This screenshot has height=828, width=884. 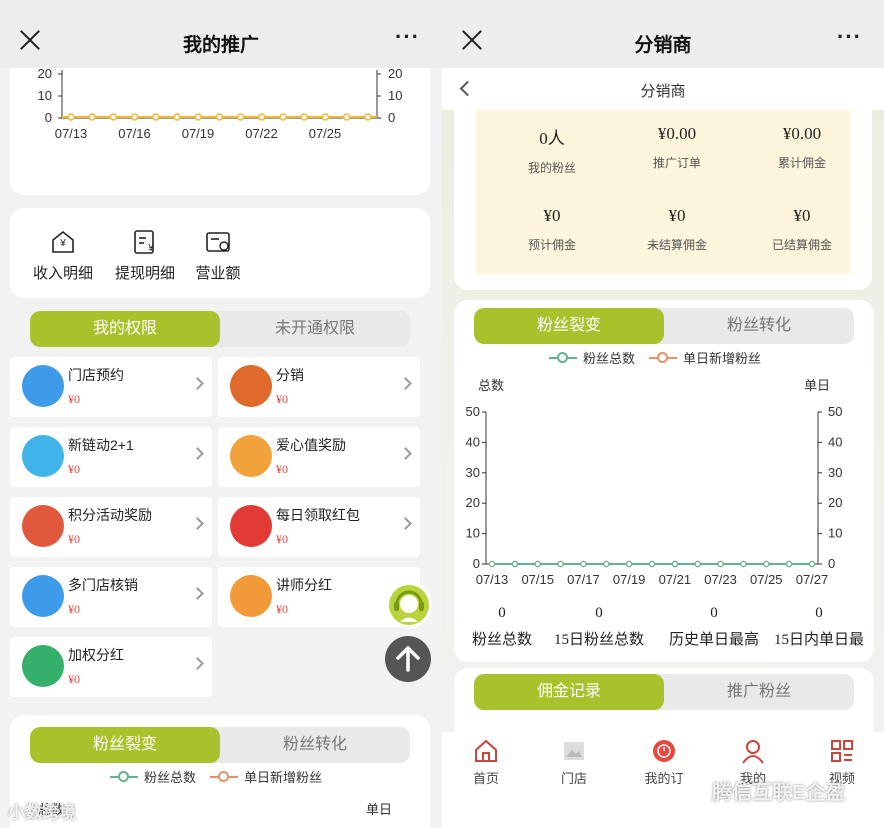 What do you see at coordinates (111, 597) in the screenshot?
I see `permission-item: 多门店核销 ¥0` at bounding box center [111, 597].